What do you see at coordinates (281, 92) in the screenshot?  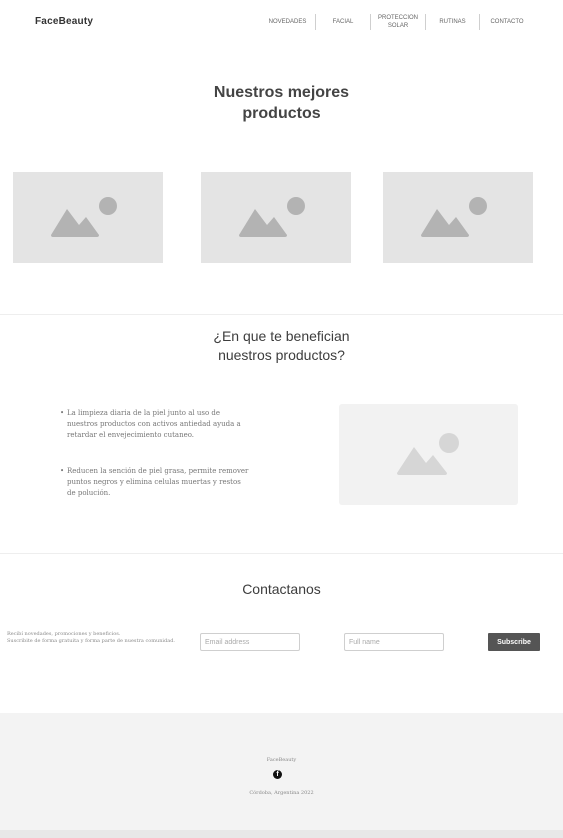 I see `products-title-line: Nuestros mejores` at bounding box center [281, 92].